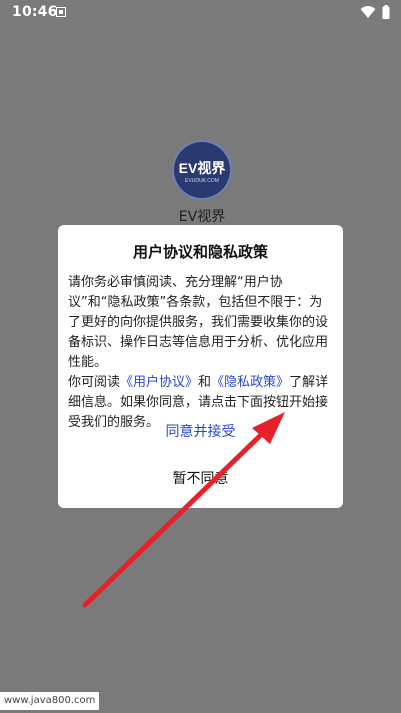 This screenshot has height=713, width=401. Describe the element at coordinates (159, 382) in the screenshot. I see `user-agreement-link: 《用户协议》` at that location.